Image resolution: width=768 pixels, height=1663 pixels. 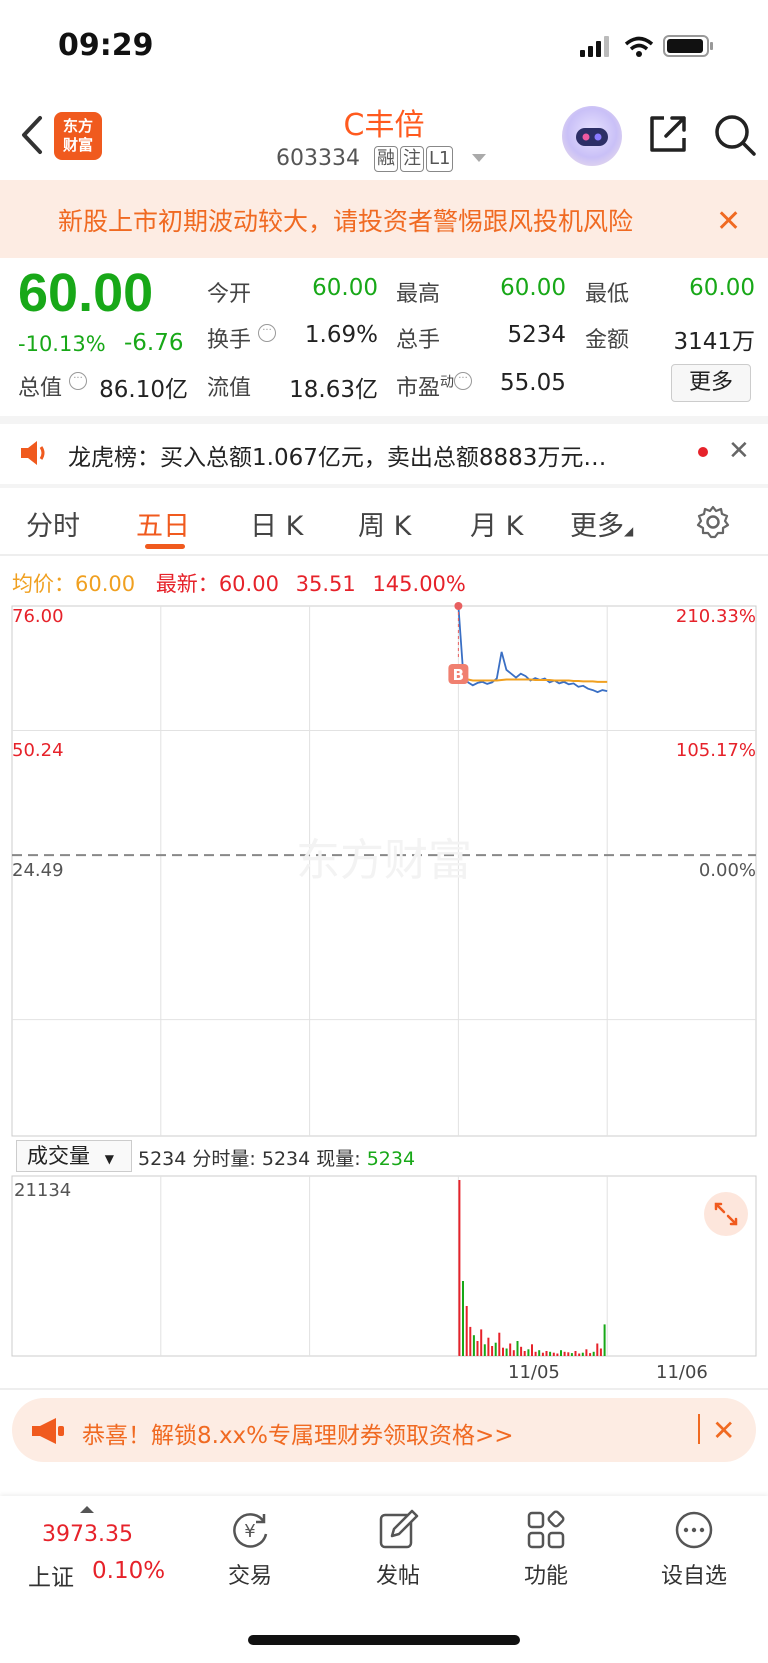 I want to click on add-watchlist-icon, so click(x=694, y=1530).